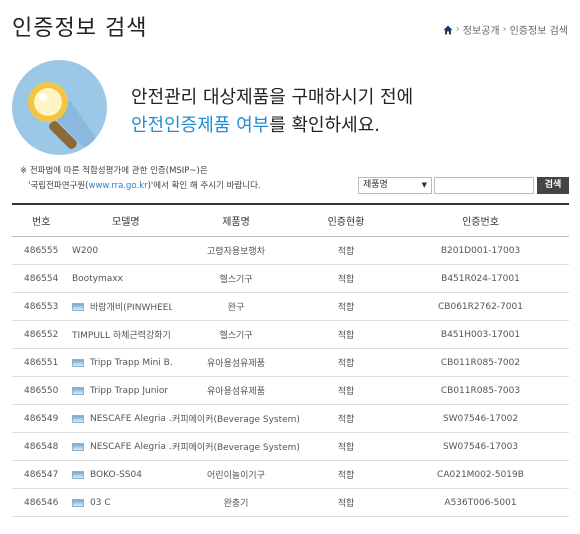  I want to click on cell-model: Bootymaxx, so click(117, 279).